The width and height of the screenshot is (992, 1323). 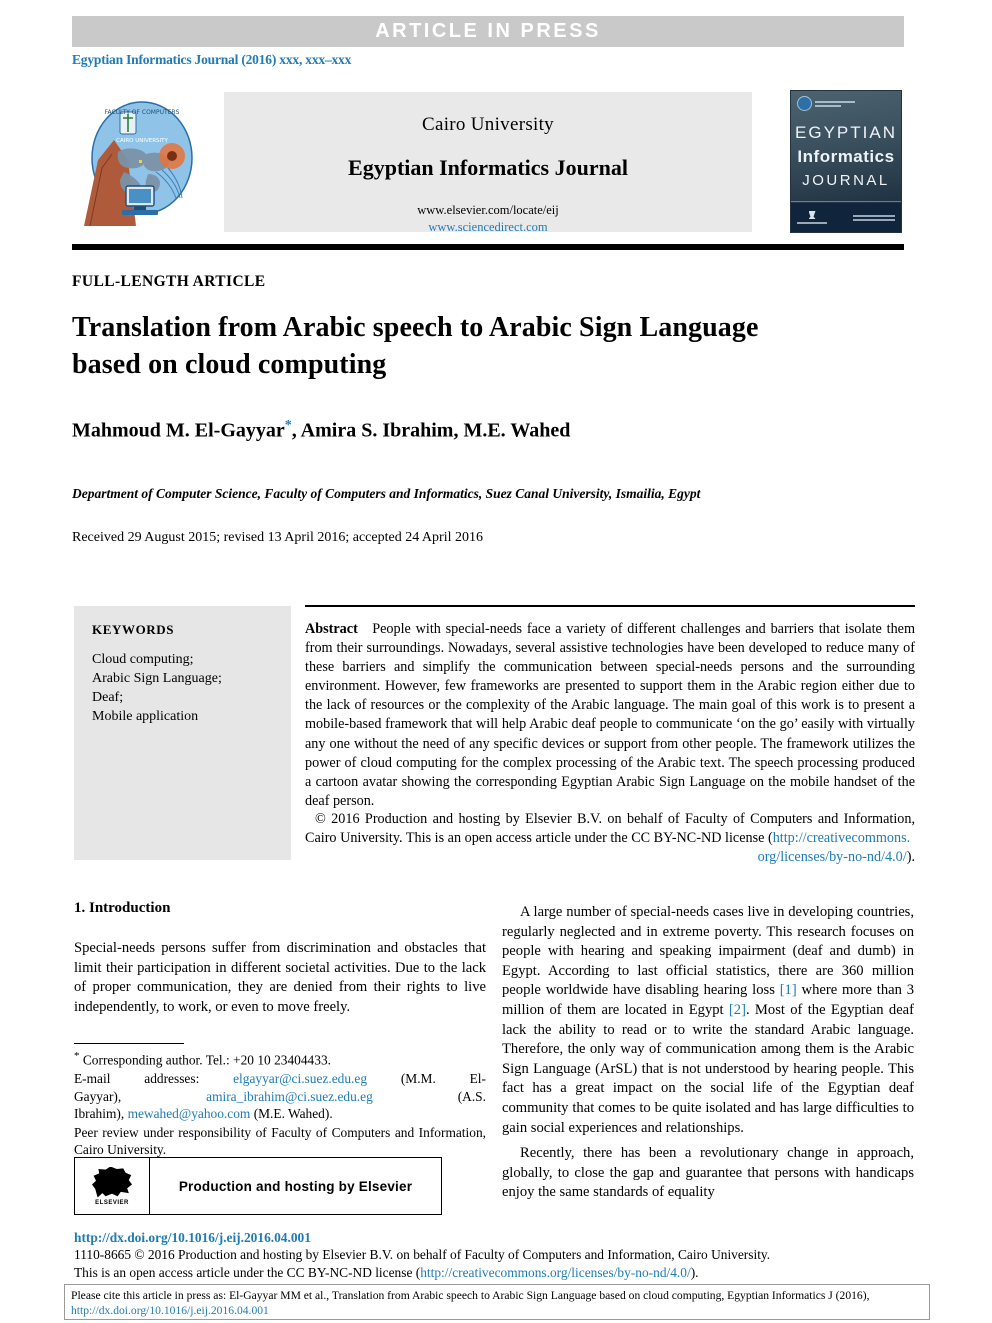 I want to click on copyright-tail: )., so click(x=910, y=857).